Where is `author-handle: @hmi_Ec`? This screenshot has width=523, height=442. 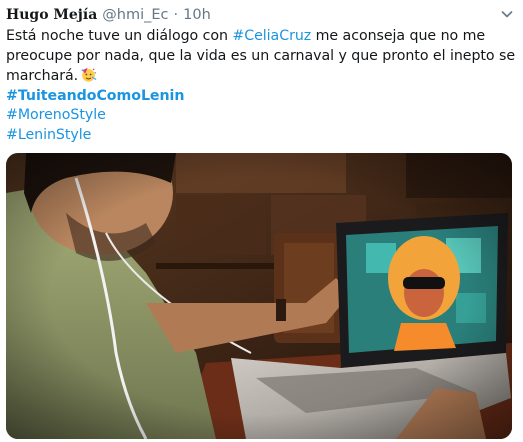
author-handle: @hmi_Ec is located at coordinates (135, 15).